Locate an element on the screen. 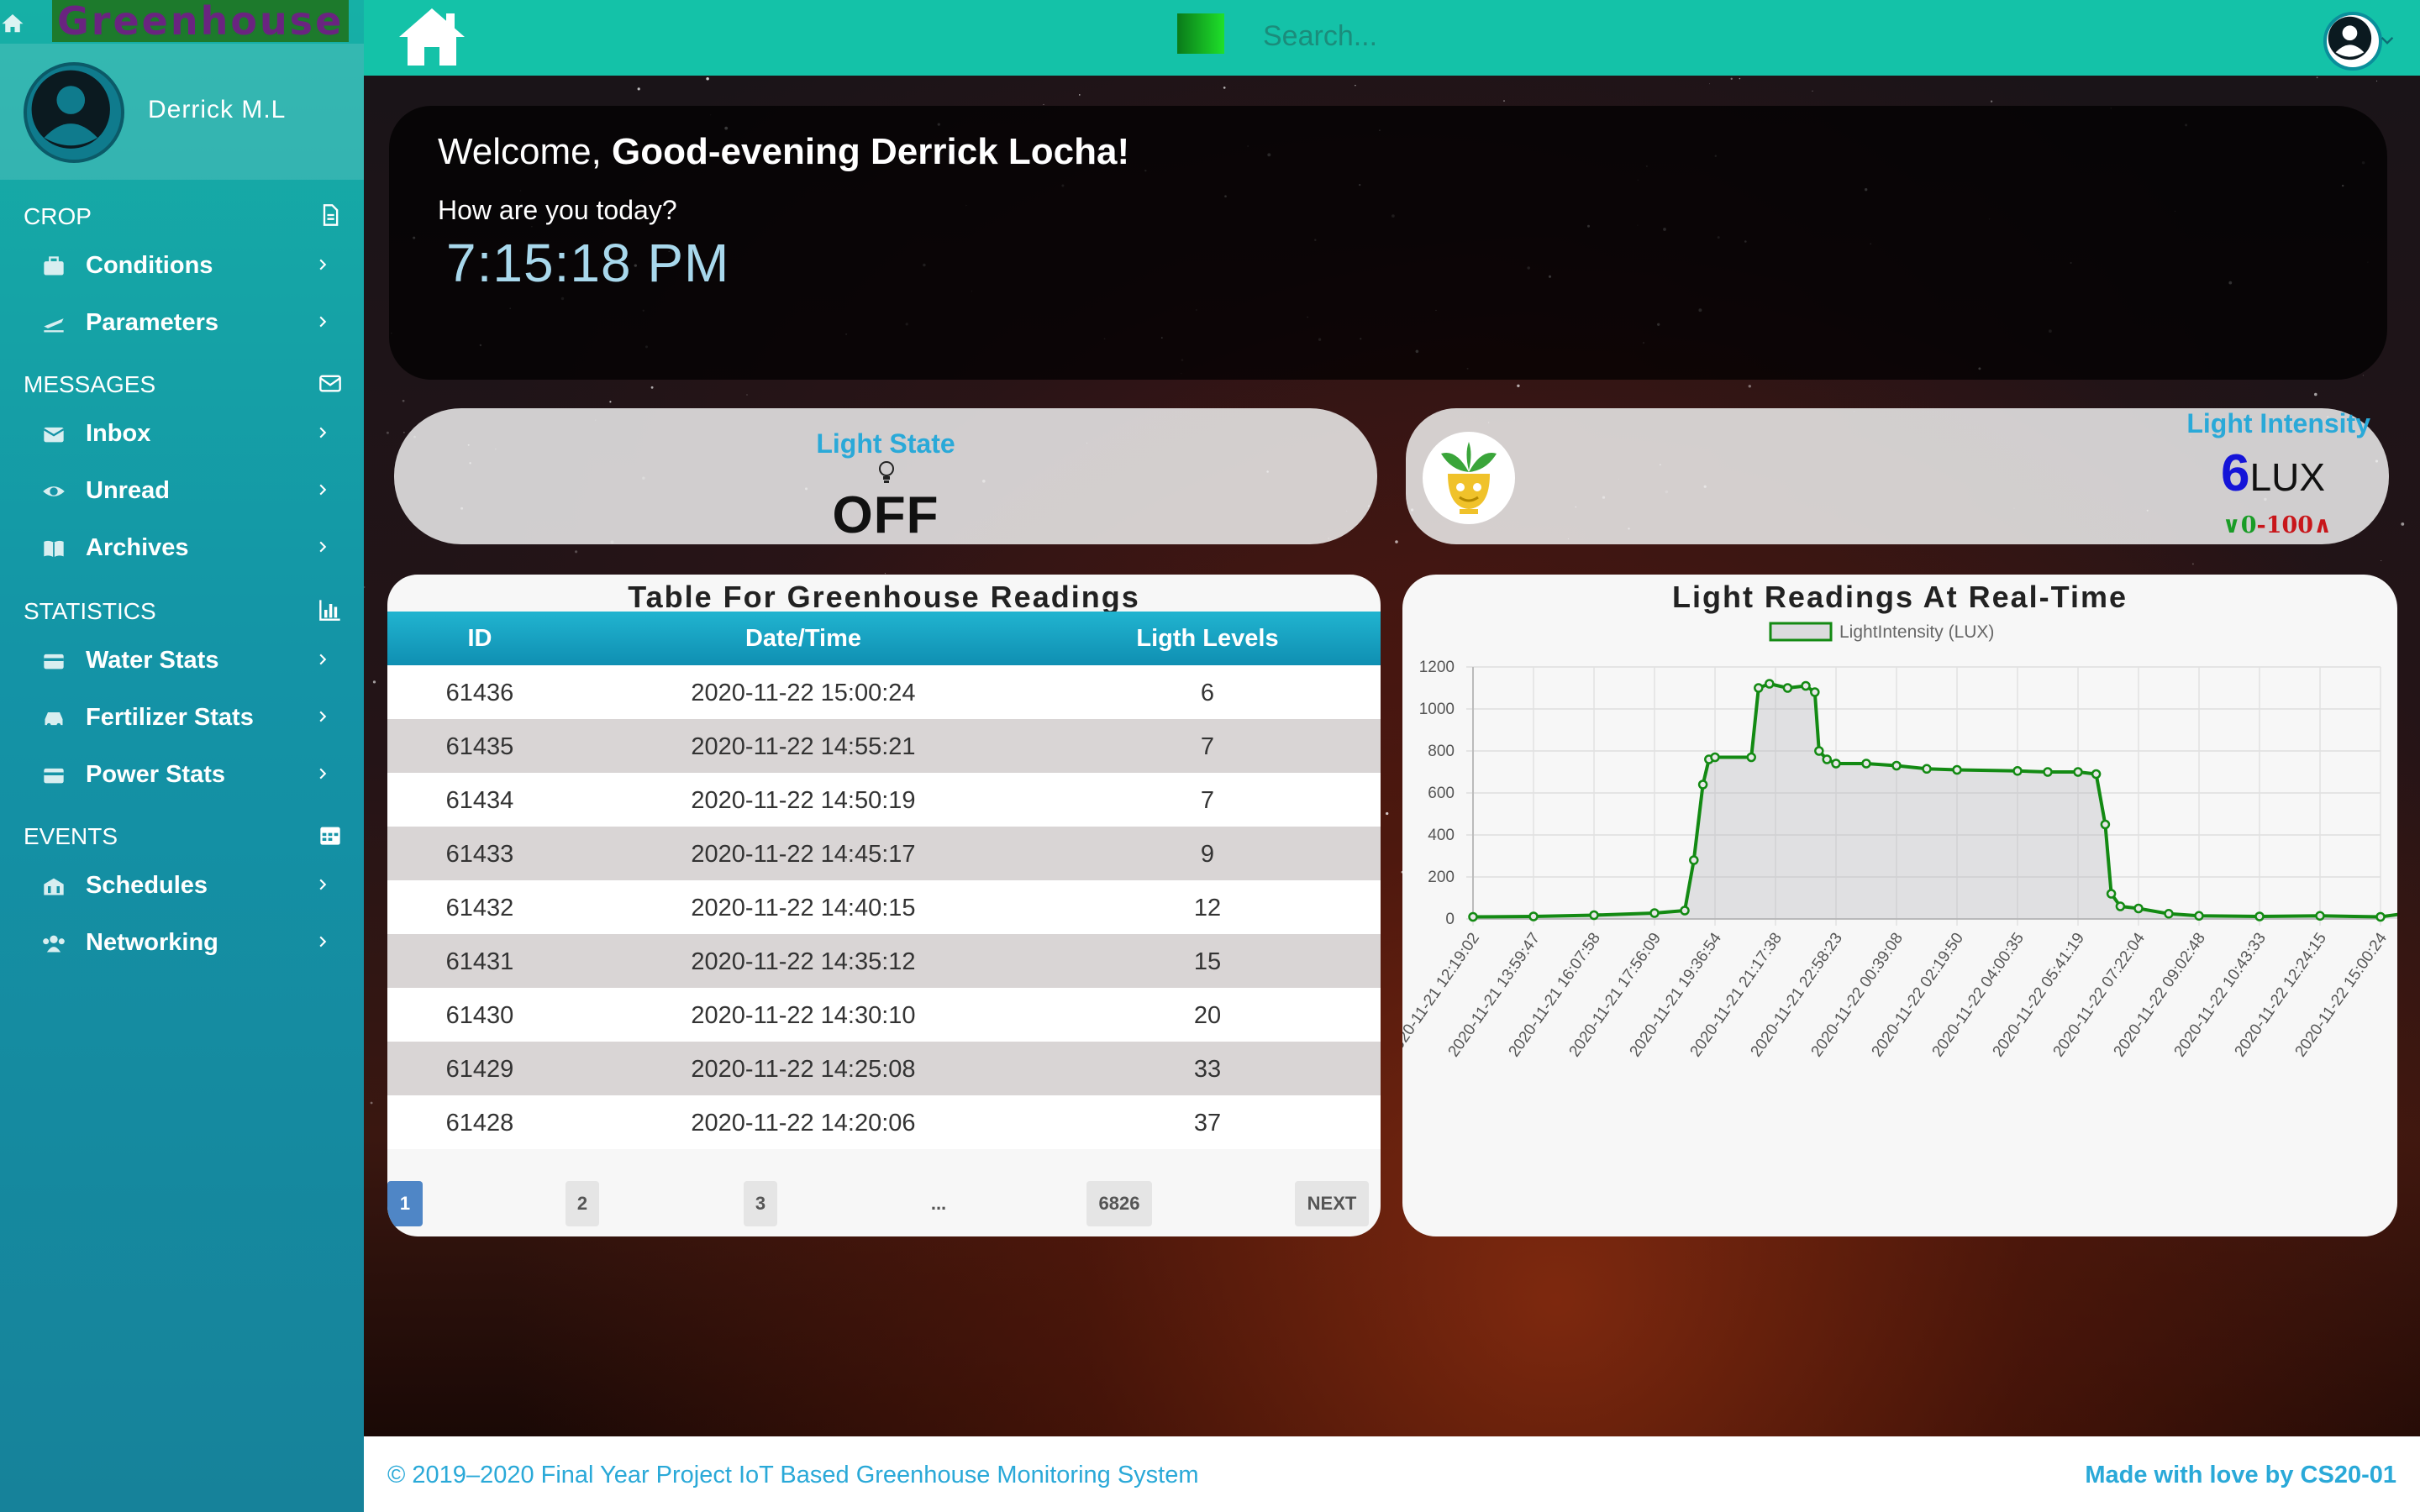 The width and height of the screenshot is (2420, 1512). sidebar-item-power-stats: Power Stats is located at coordinates (182, 774).